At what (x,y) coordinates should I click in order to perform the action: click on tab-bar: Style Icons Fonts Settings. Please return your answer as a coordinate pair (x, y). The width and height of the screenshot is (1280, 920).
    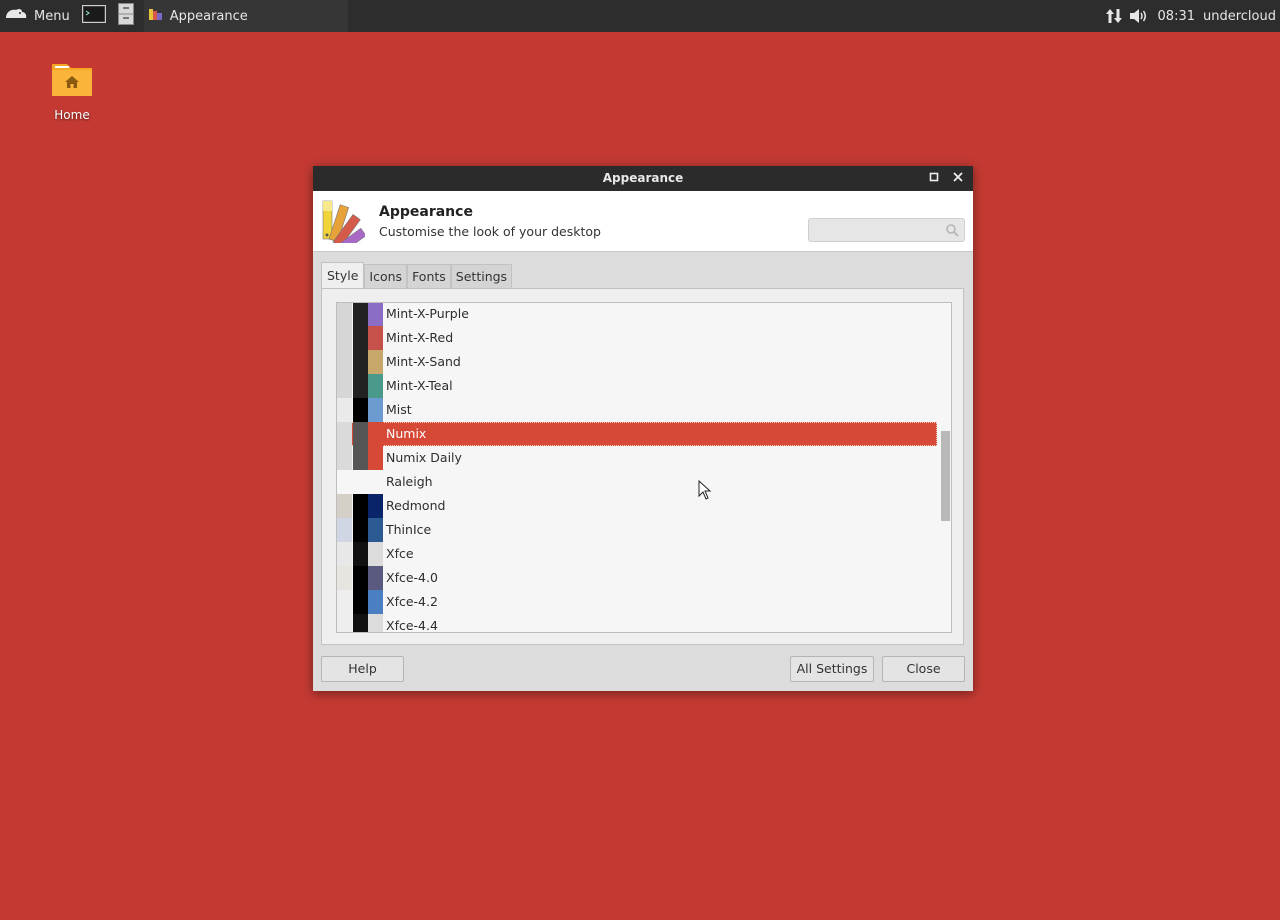
    Looking at the image, I should click on (417, 275).